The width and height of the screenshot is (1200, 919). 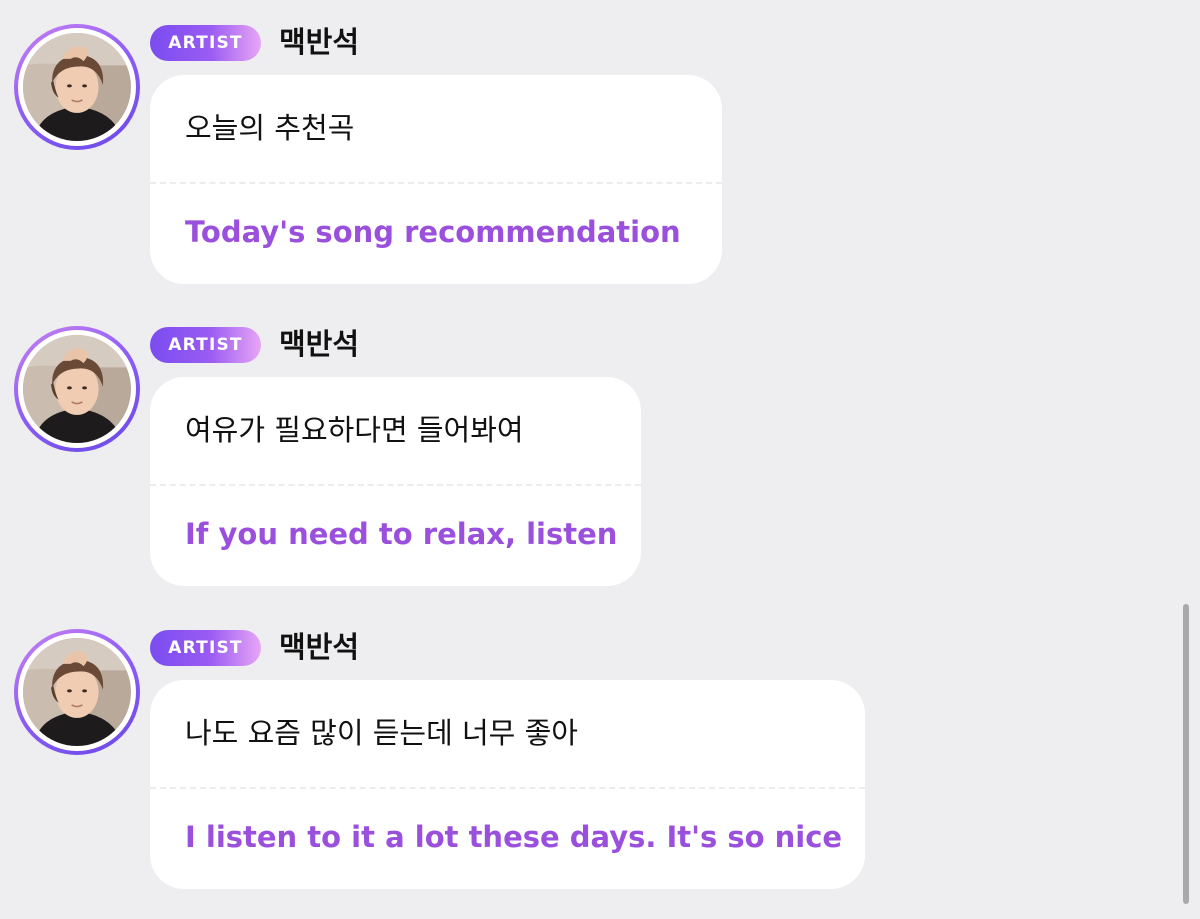 I want to click on message-original-text: 나도 요즘 많이 듣는데 너무 좋아, so click(x=381, y=733).